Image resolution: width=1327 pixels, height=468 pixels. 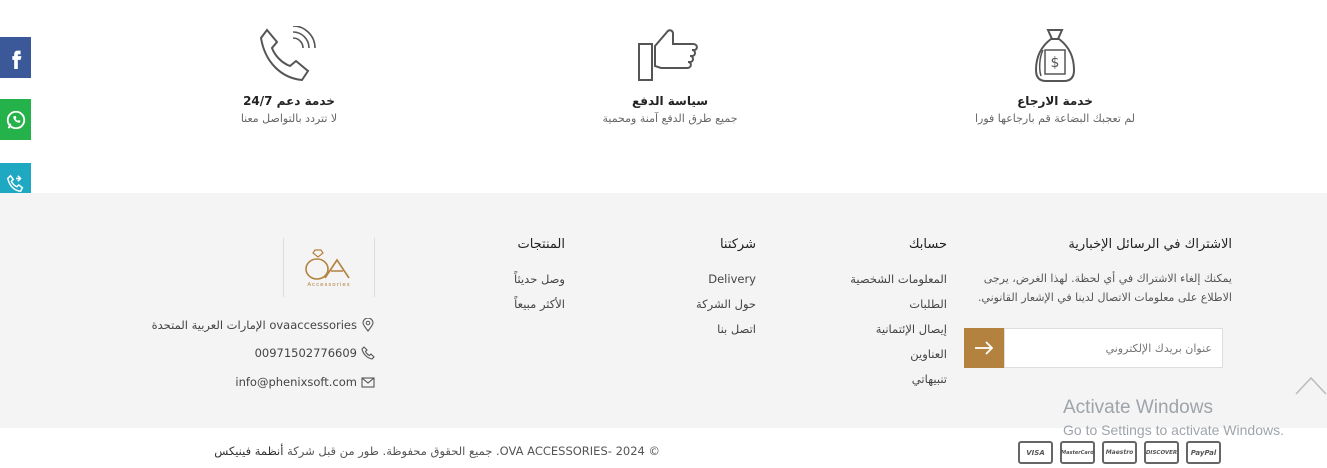 What do you see at coordinates (726, 279) in the screenshot?
I see `company-link-delivery: Delivery` at bounding box center [726, 279].